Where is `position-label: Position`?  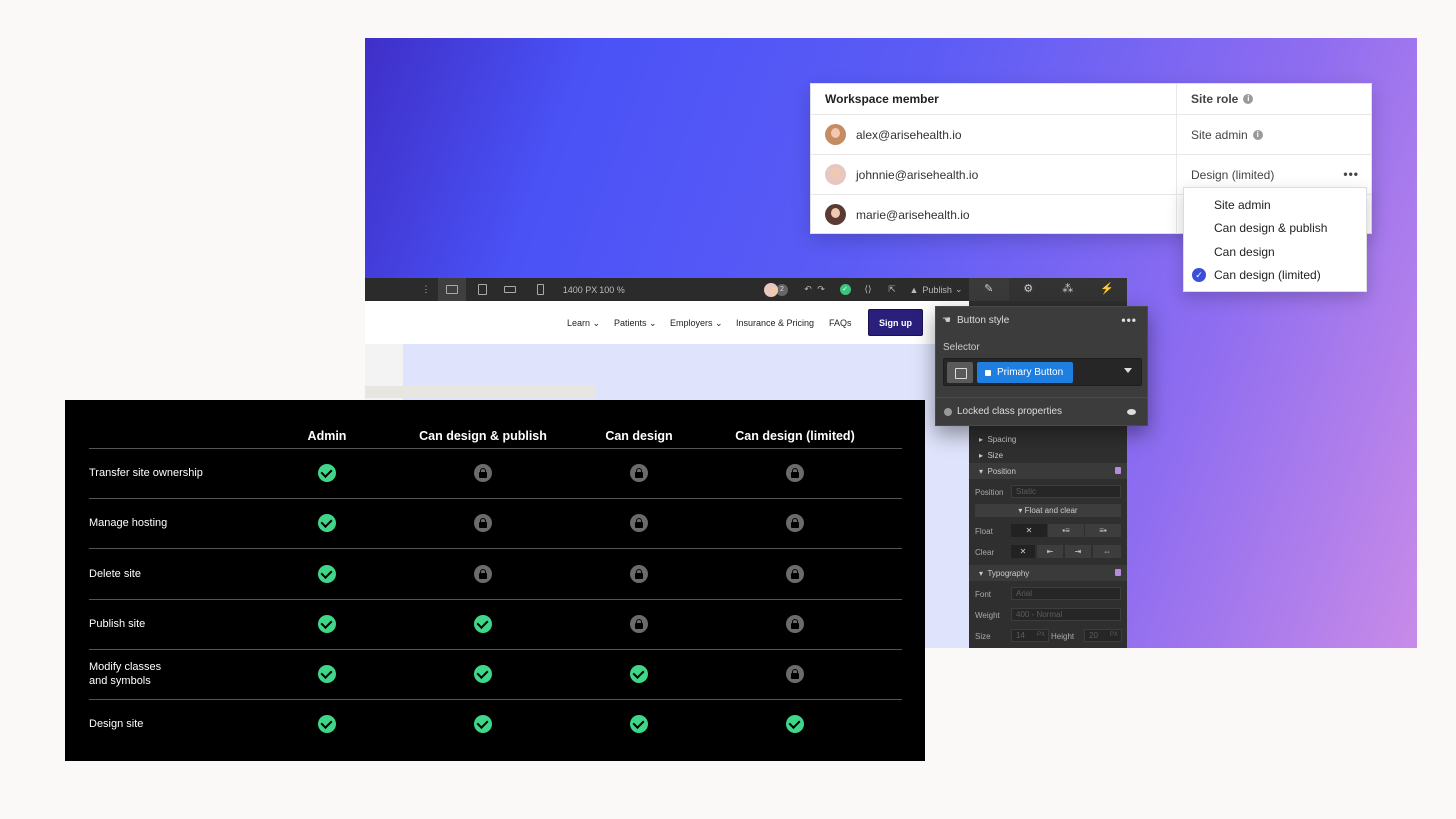
position-label: Position is located at coordinates (989, 492).